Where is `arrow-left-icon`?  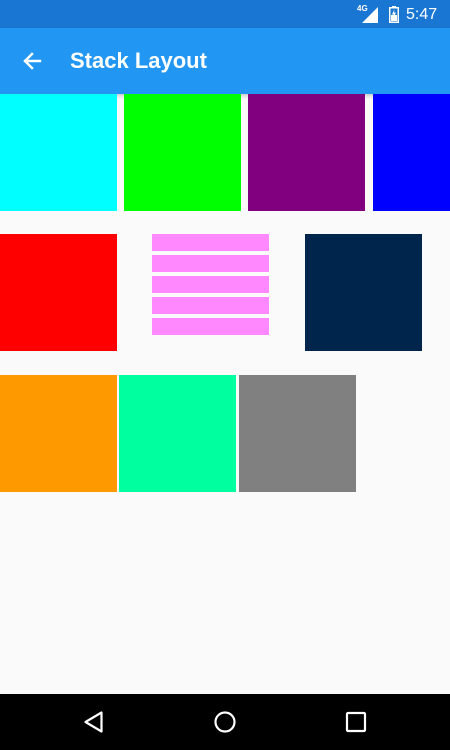 arrow-left-icon is located at coordinates (32, 61).